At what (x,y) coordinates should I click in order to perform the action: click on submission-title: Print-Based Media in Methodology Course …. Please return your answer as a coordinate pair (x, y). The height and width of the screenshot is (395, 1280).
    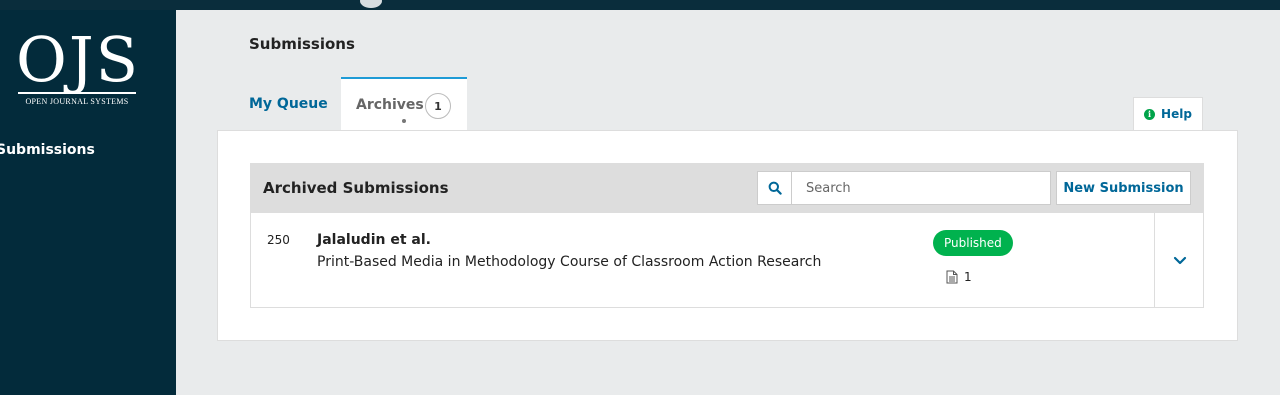
    Looking at the image, I should click on (569, 262).